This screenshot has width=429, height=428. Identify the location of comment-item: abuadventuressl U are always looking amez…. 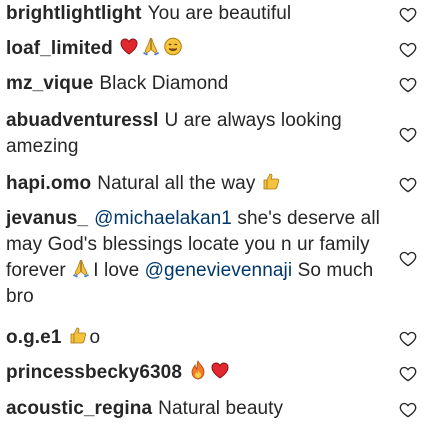
(196, 134).